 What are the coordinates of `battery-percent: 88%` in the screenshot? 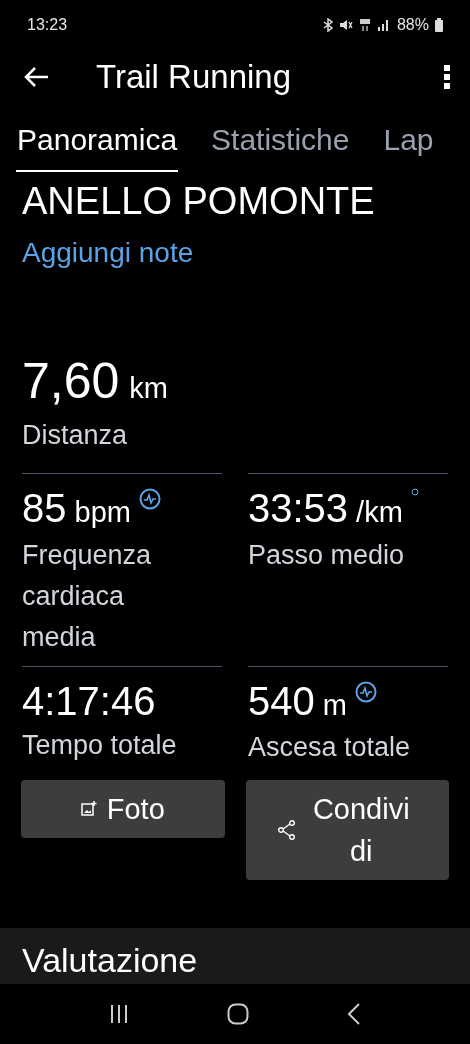 It's located at (412, 25).